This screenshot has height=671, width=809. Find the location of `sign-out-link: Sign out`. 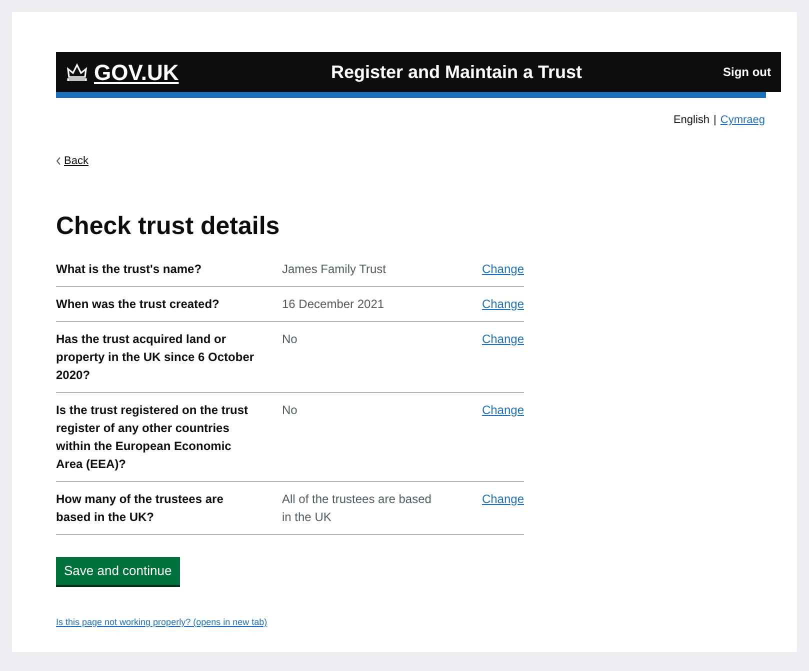

sign-out-link: Sign out is located at coordinates (747, 72).